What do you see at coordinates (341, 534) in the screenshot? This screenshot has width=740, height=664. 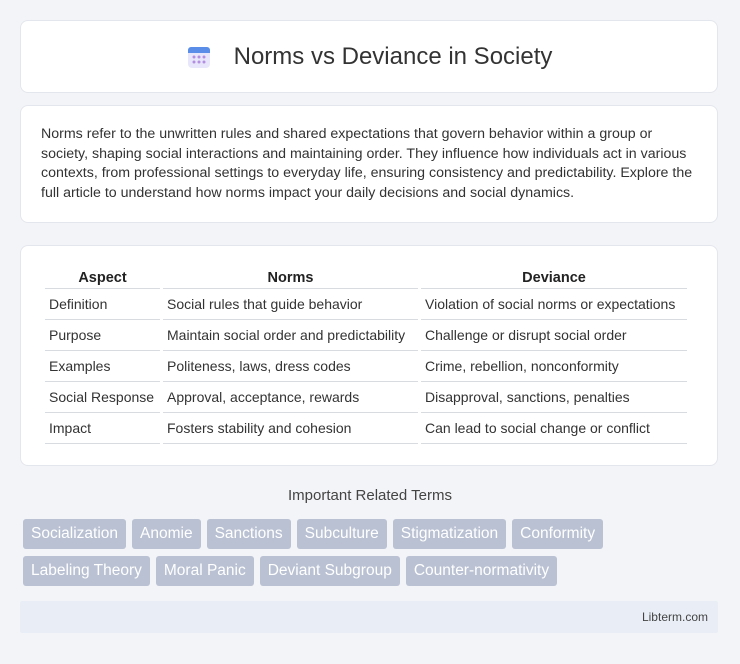 I see `related-term-tag: Subculture` at bounding box center [341, 534].